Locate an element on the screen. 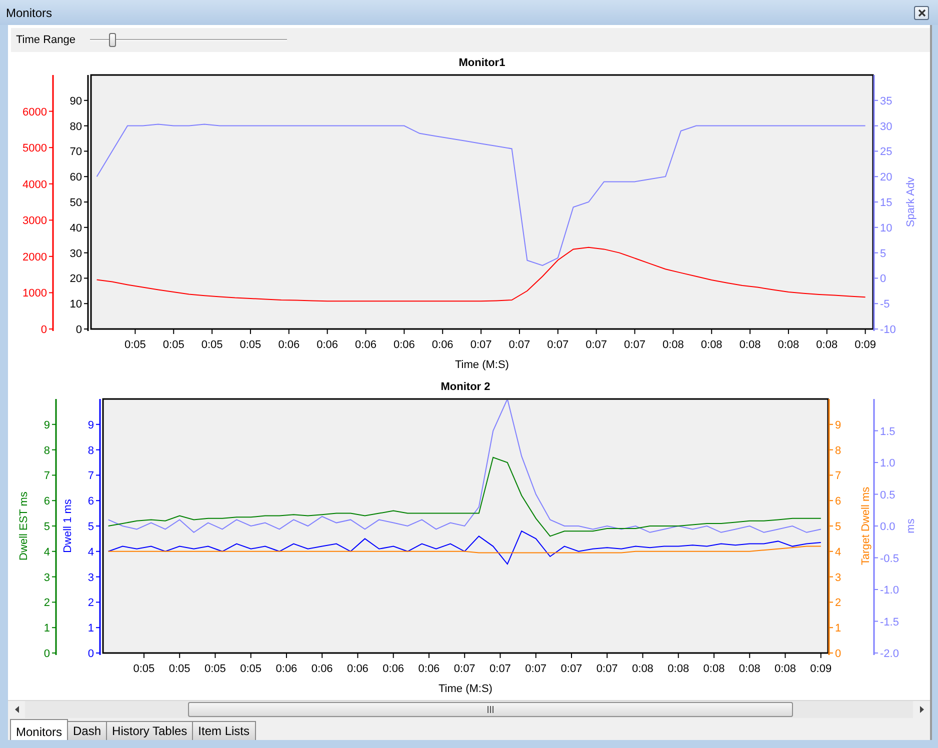  left-arrow-icon is located at coordinates (16, 709).